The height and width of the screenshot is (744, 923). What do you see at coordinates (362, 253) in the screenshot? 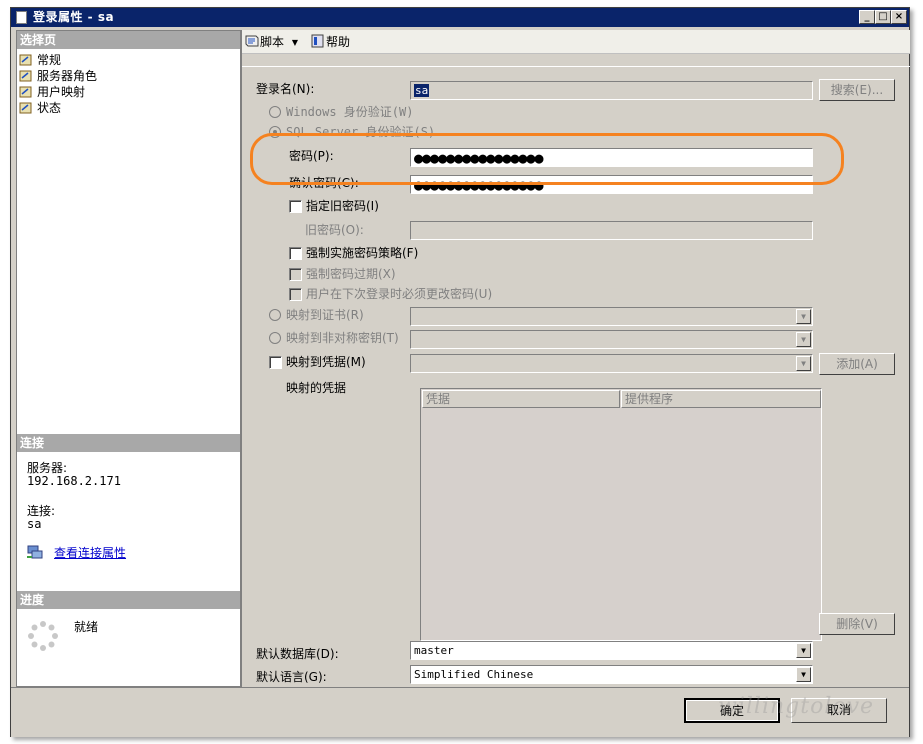
I see `enforce-policy-label: 强制实施密码策略(F)` at bounding box center [362, 253].